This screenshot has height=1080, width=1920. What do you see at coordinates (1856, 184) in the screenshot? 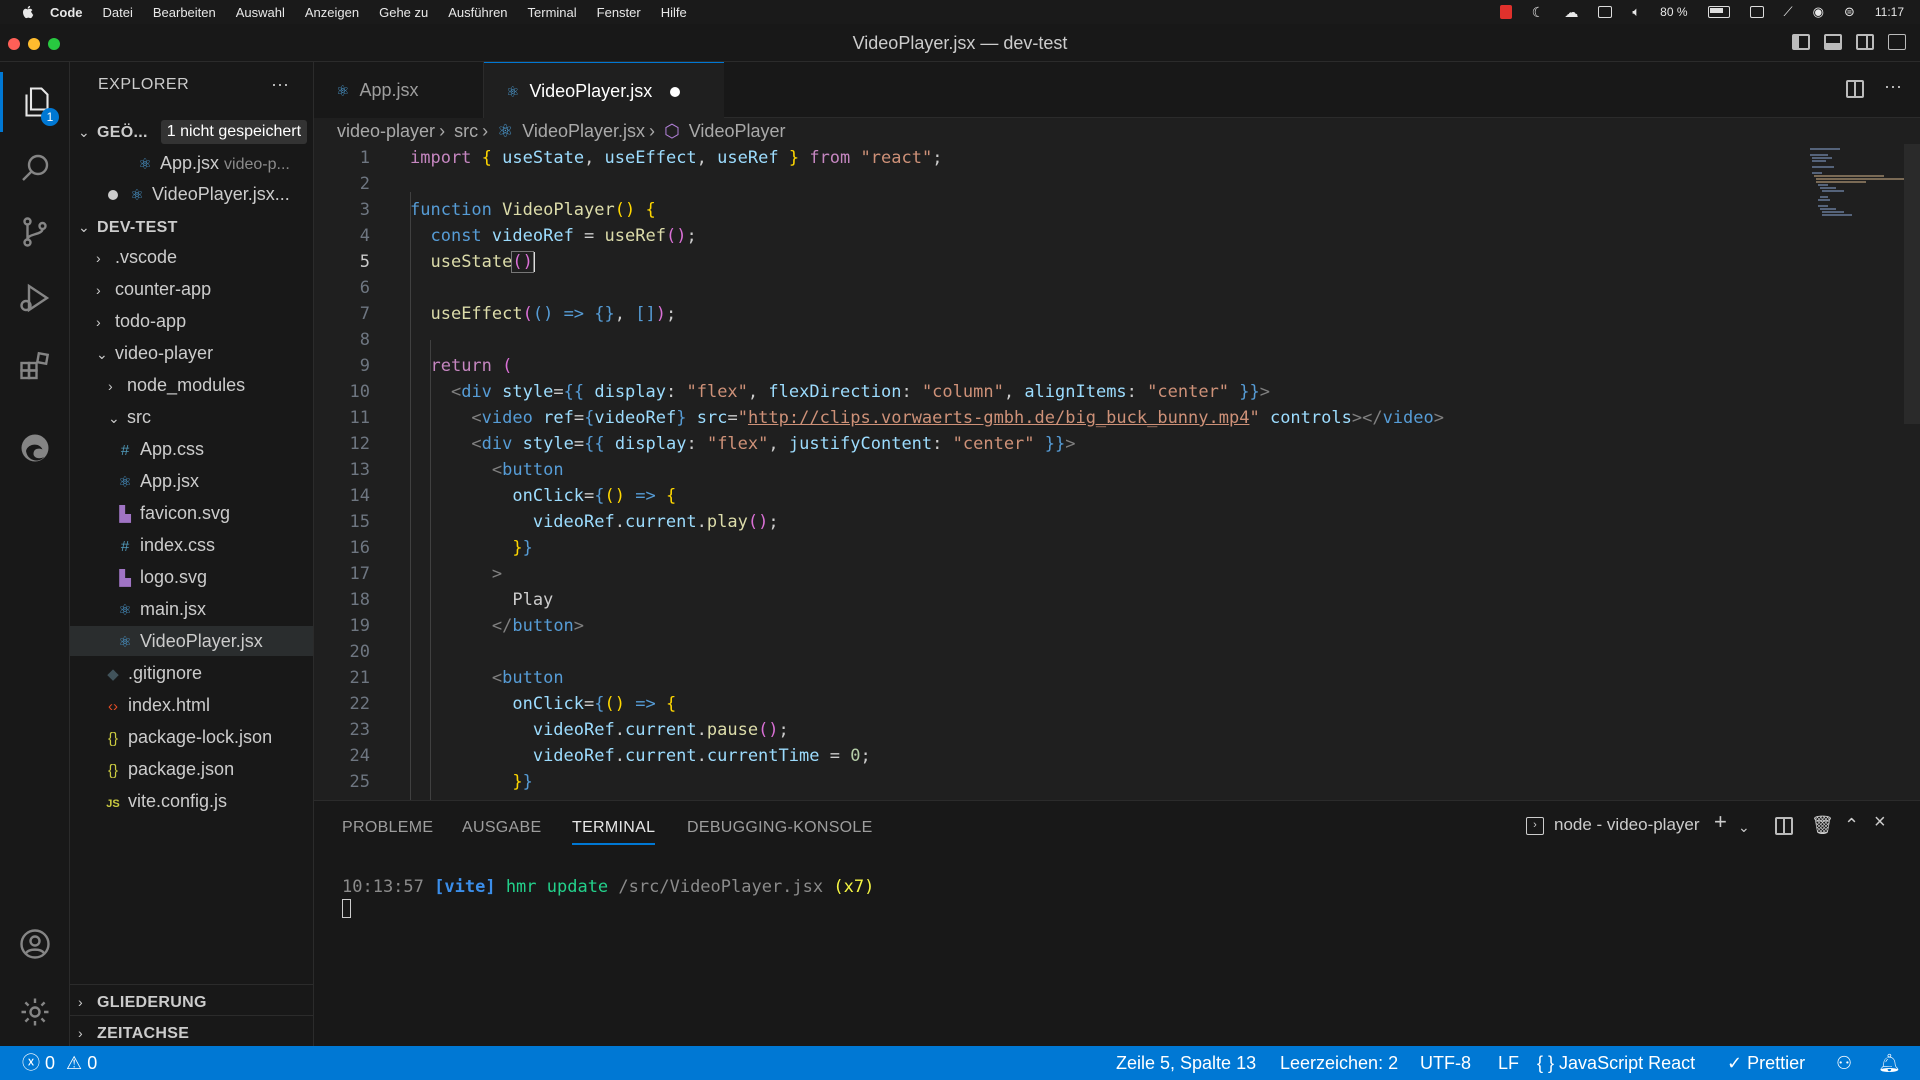
I see `minimap` at bounding box center [1856, 184].